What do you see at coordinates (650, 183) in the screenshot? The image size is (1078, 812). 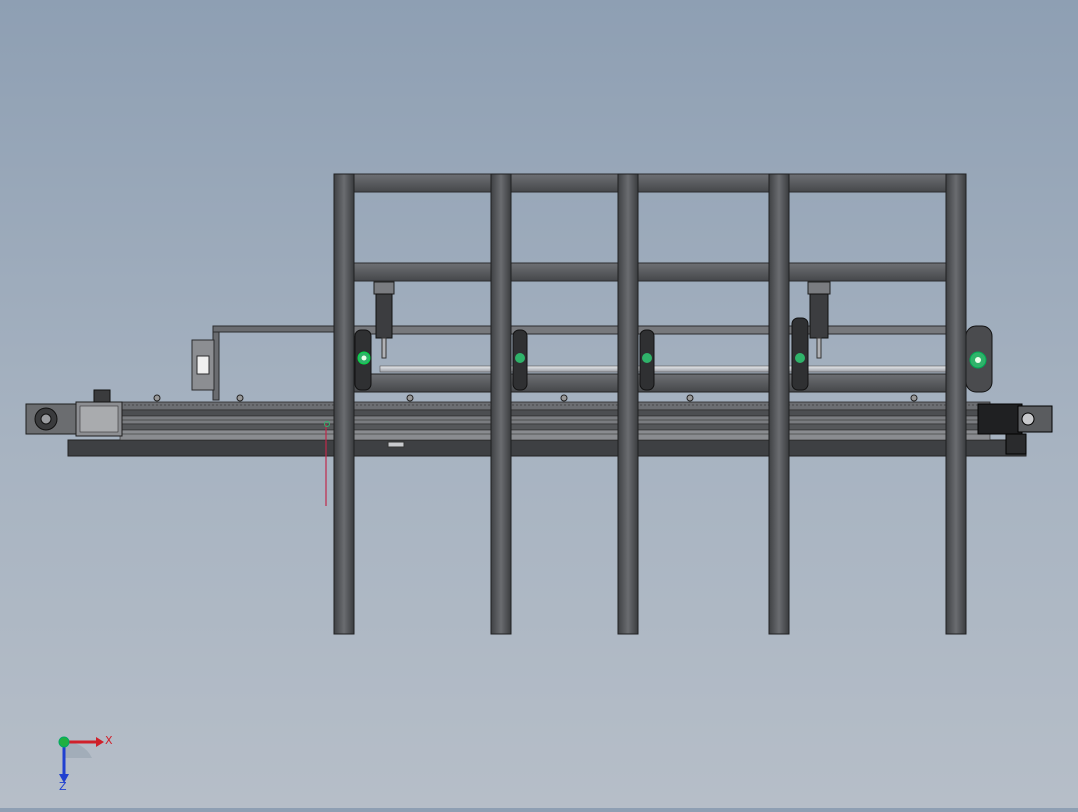 I see `frame-top-beam` at bounding box center [650, 183].